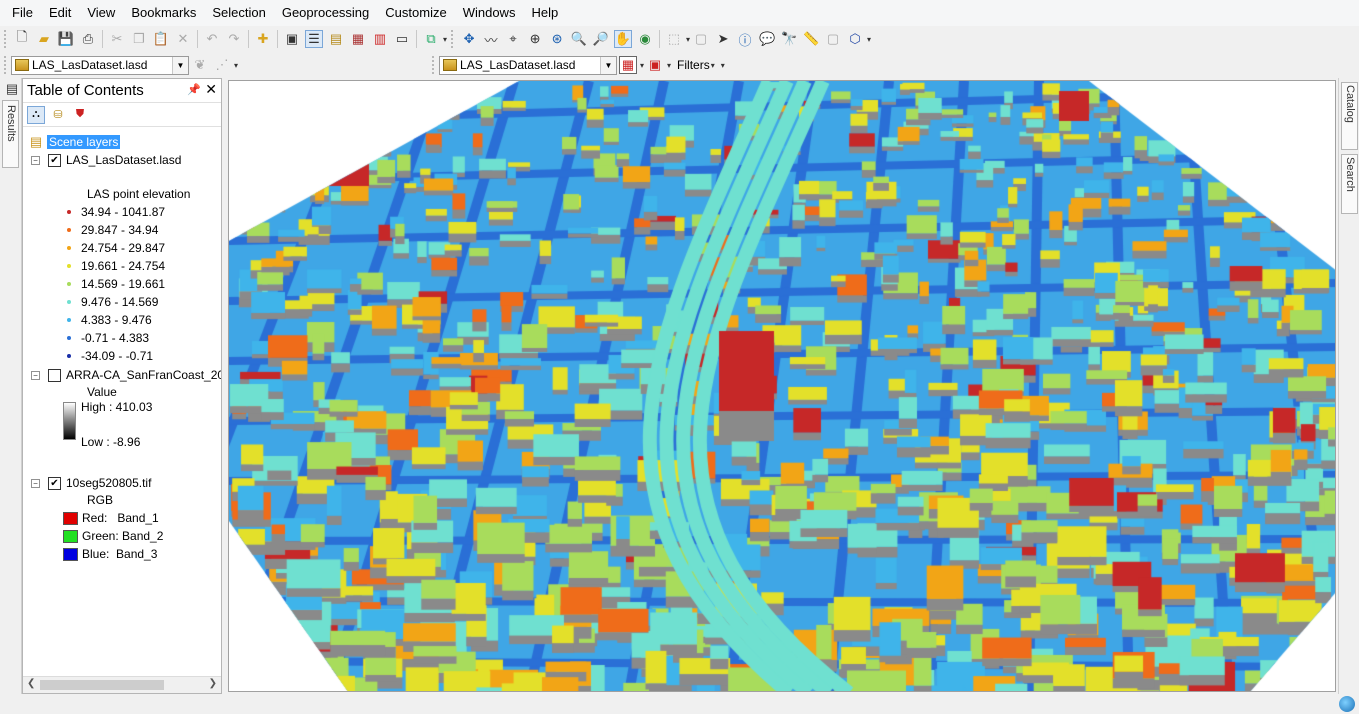 The image size is (1359, 714). Describe the element at coordinates (701, 39) in the screenshot. I see `clear-selection-icon: ▢` at that location.